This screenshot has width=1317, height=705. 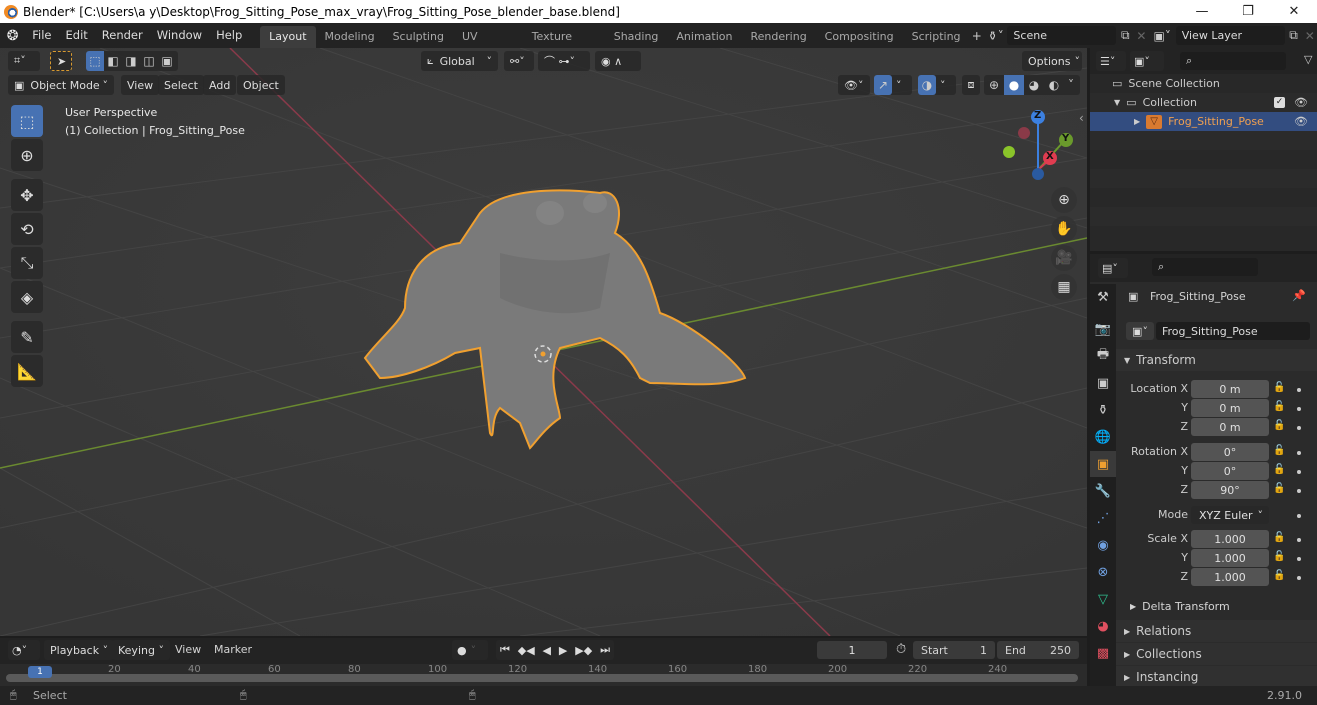 I want to click on mode-dropdown: ▣ Object Mode ˅, so click(x=61, y=85).